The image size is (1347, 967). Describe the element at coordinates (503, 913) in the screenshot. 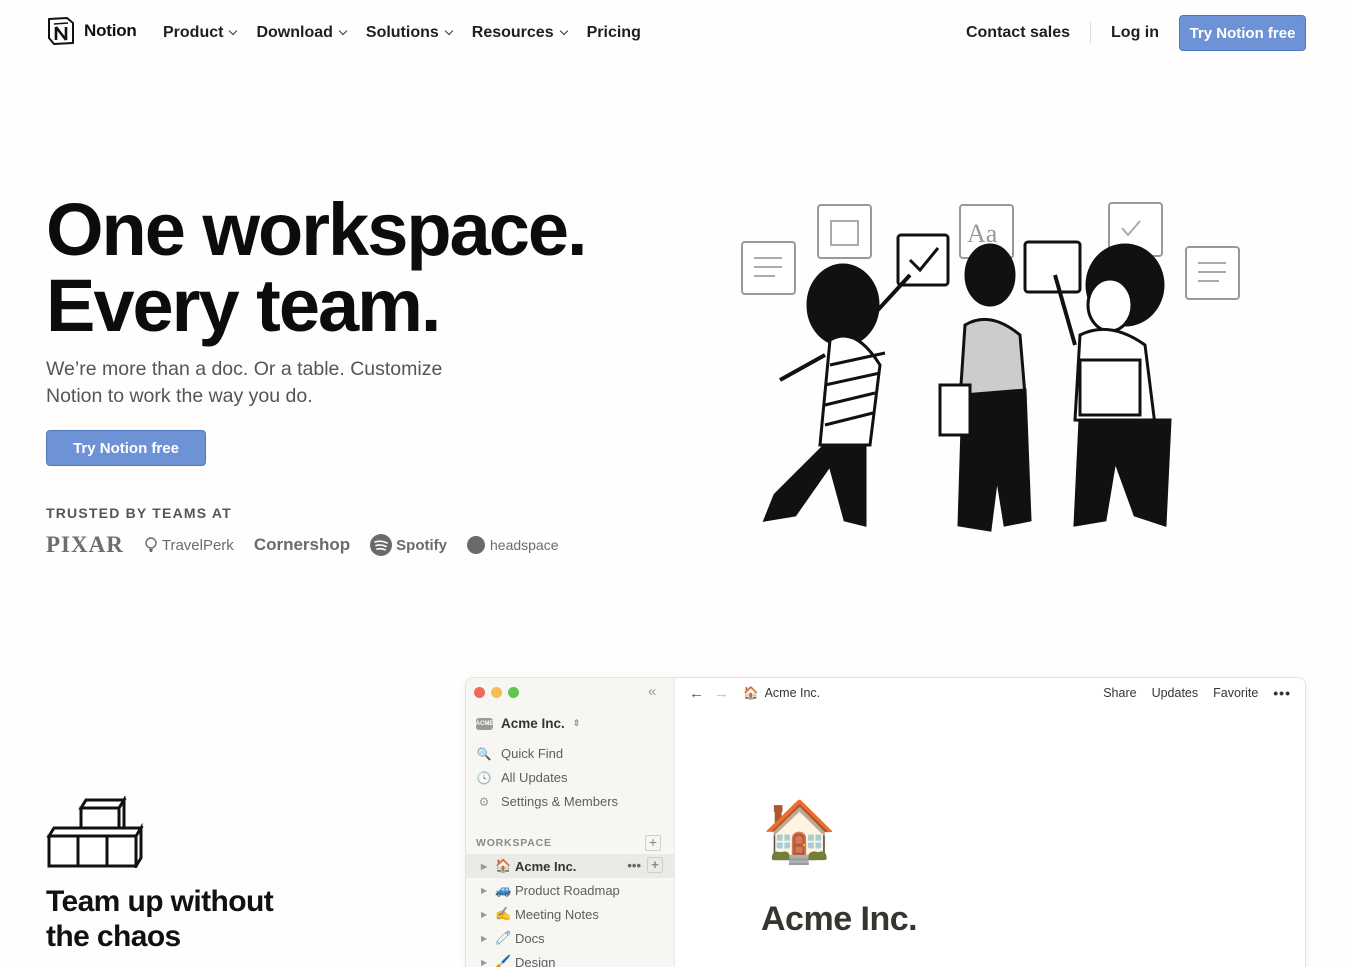

I see `writing-hand-icon: ✍️` at that location.